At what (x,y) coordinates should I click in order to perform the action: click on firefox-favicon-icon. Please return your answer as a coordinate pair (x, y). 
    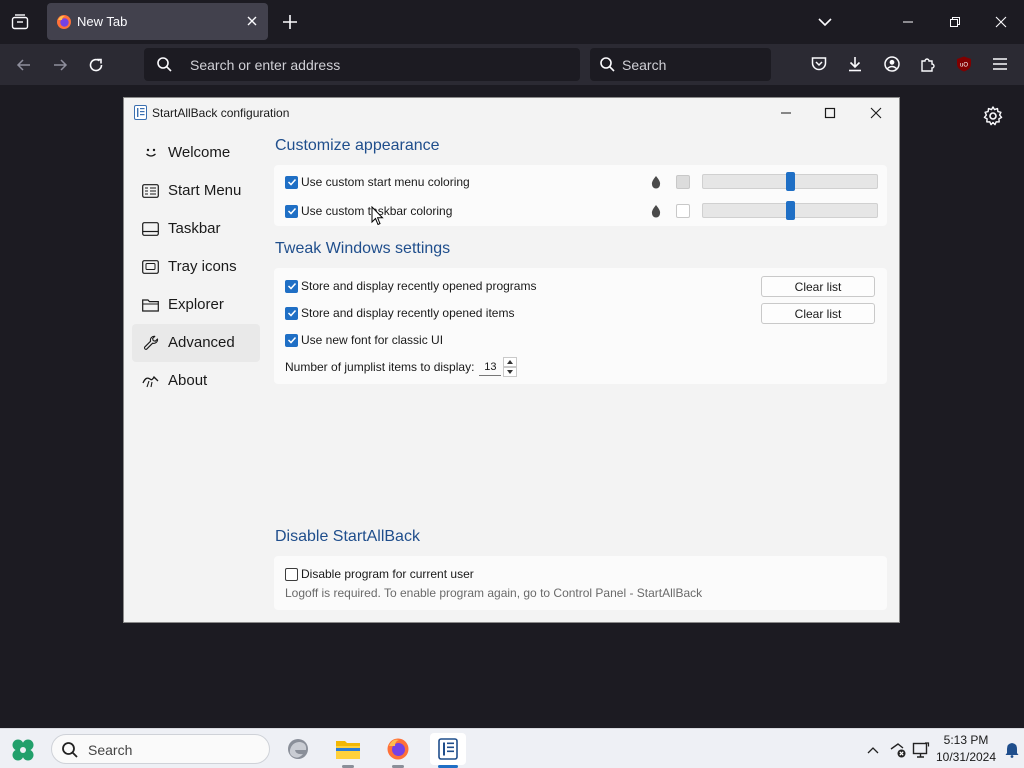
    Looking at the image, I should click on (64, 22).